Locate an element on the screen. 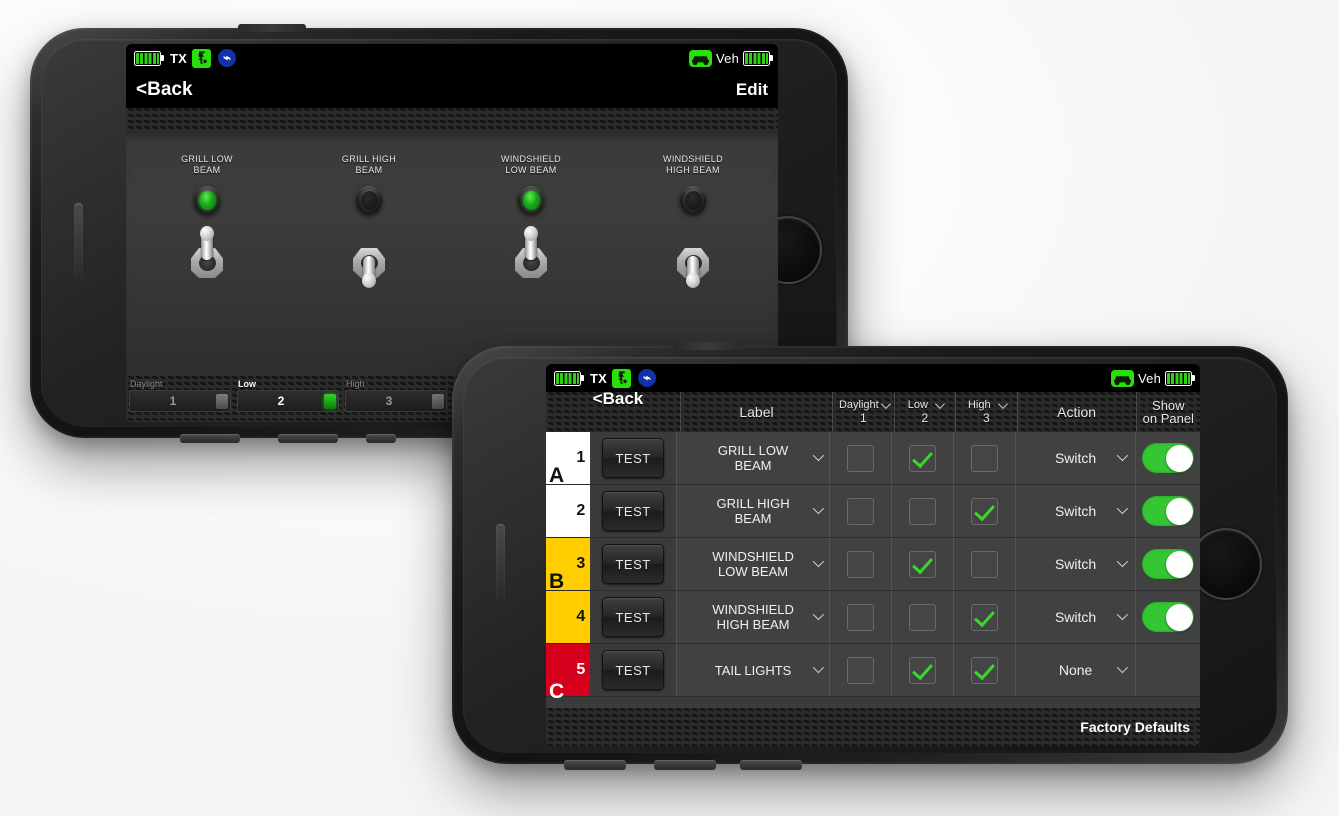 This screenshot has height=816, width=1339. table-row: C 5 TEST TAIL LIGHTS None is located at coordinates (873, 673).